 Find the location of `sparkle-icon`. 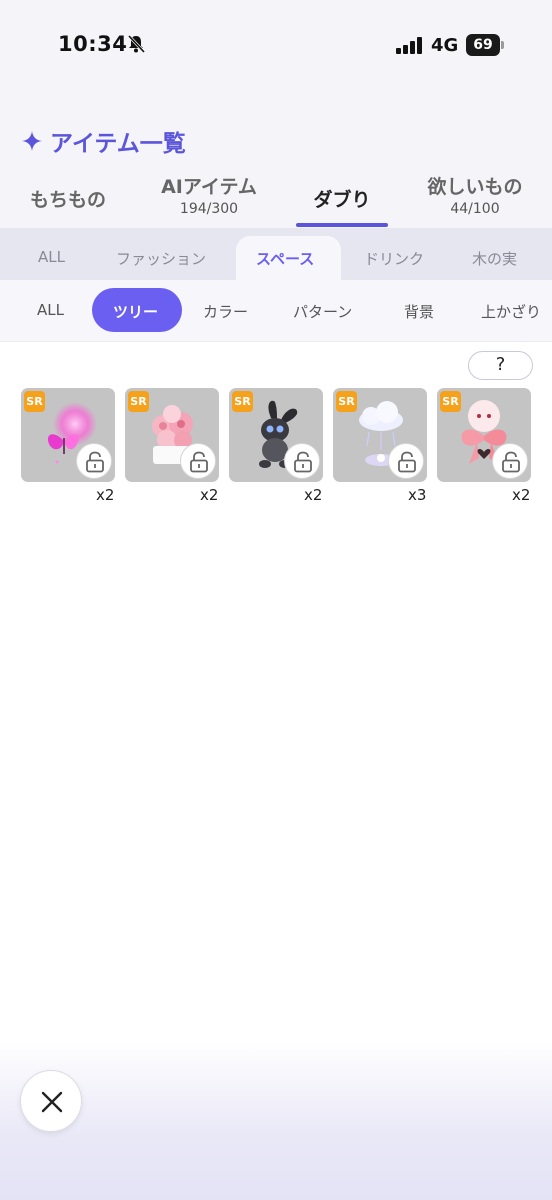

sparkle-icon is located at coordinates (32, 141).